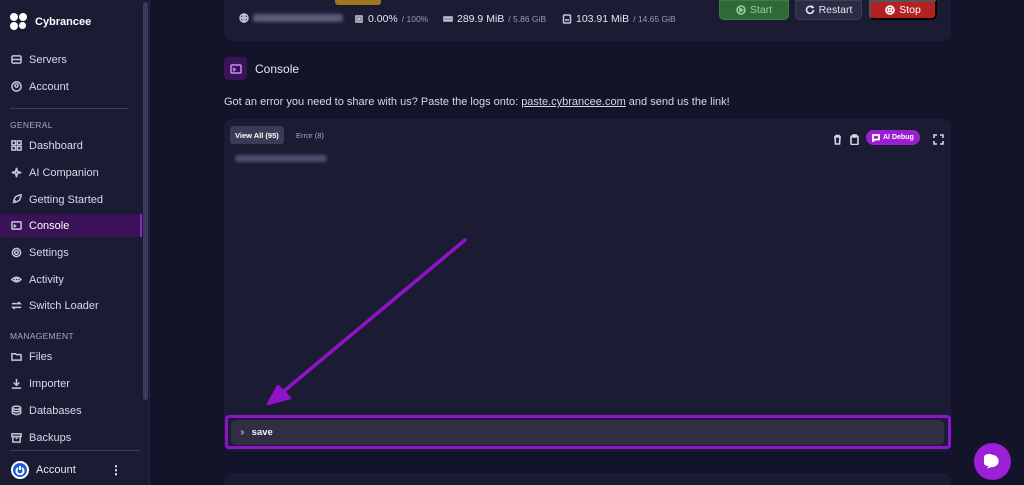 The image size is (1024, 485). What do you see at coordinates (16, 305) in the screenshot?
I see `swap-icon` at bounding box center [16, 305].